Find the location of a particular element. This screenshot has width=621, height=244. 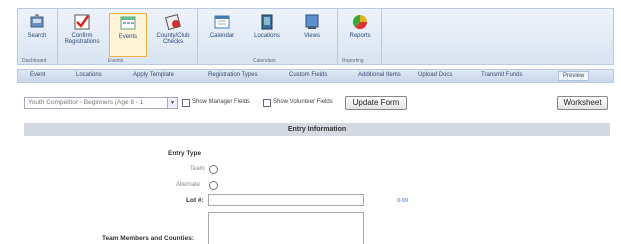

team-members-label: Team Members and Counties: is located at coordinates (148, 238).